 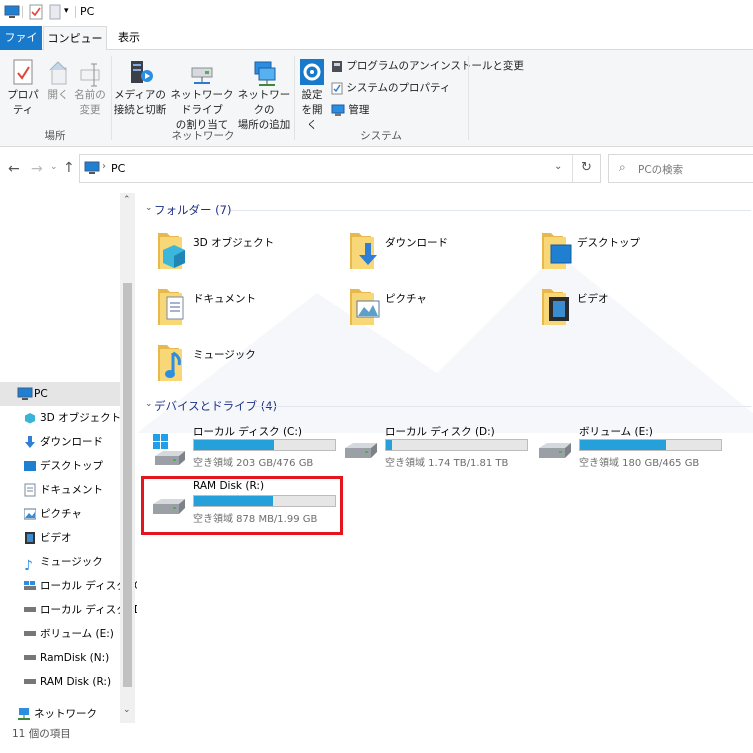 What do you see at coordinates (247, 368) in the screenshot?
I see `folder-music: ミュージック` at bounding box center [247, 368].